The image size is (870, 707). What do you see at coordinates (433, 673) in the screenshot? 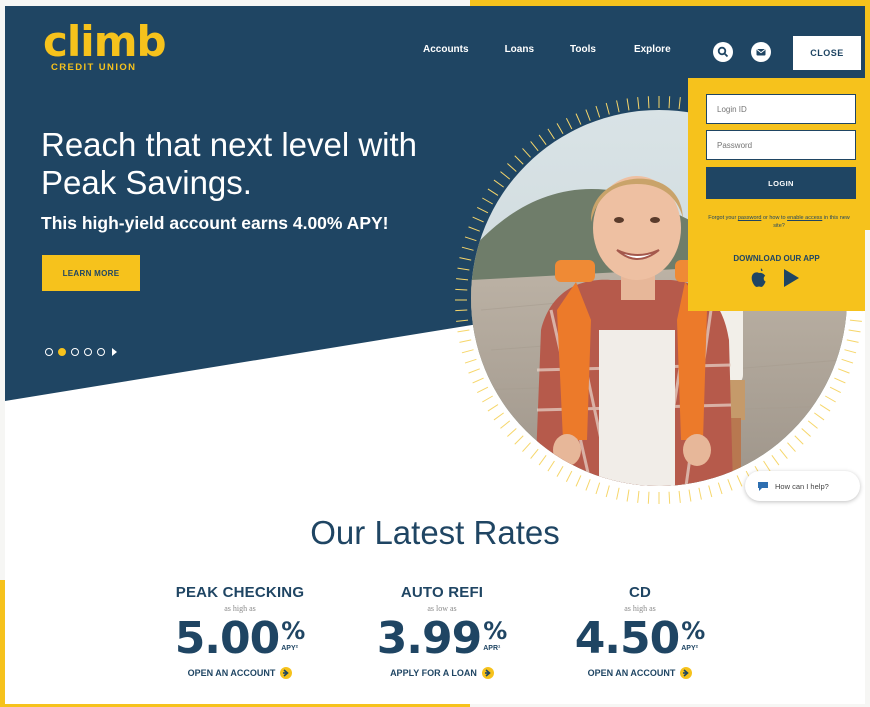
I see `rate-link-label: APPLY FOR A LOAN` at bounding box center [433, 673].